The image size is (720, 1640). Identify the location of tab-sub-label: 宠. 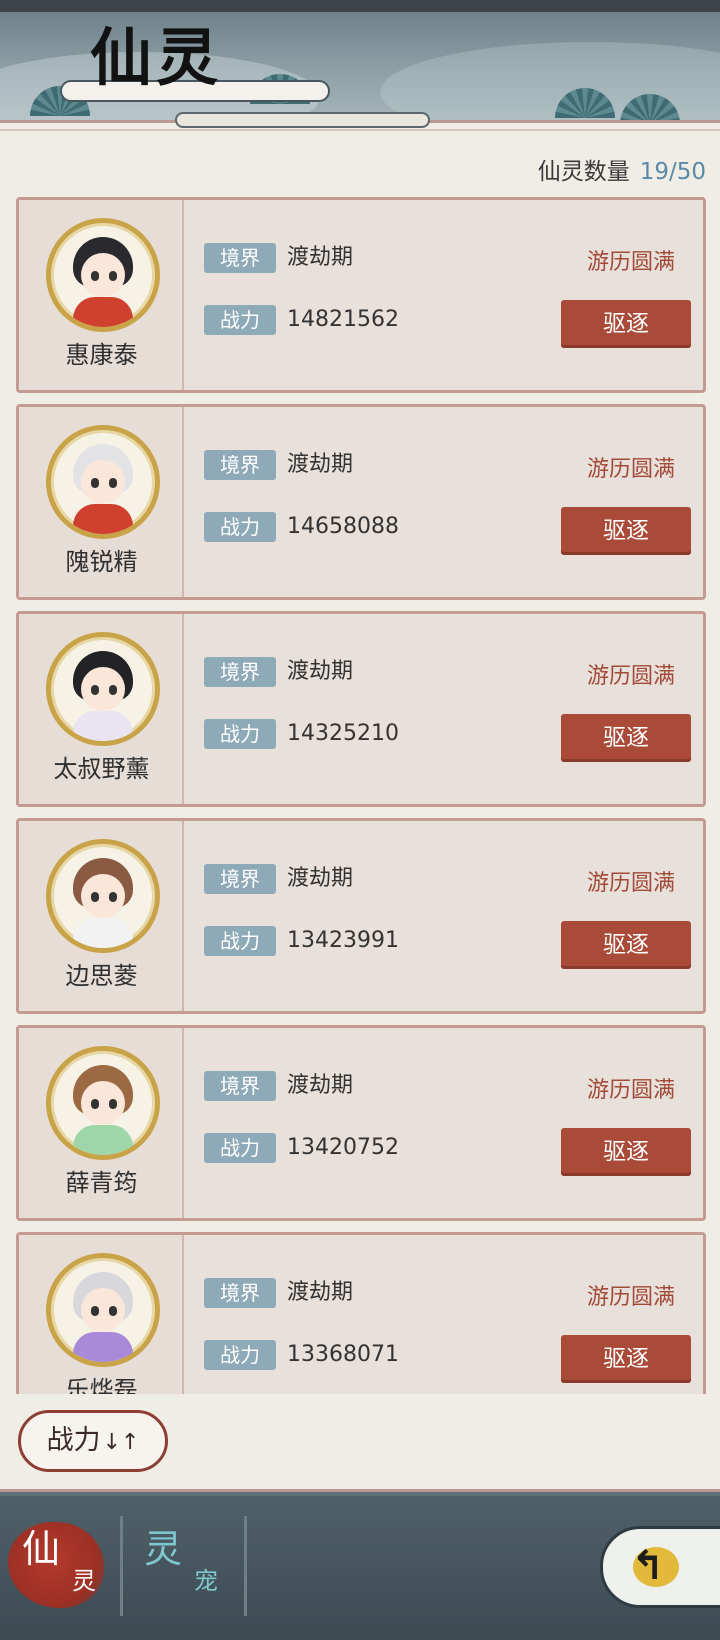
(206, 1581).